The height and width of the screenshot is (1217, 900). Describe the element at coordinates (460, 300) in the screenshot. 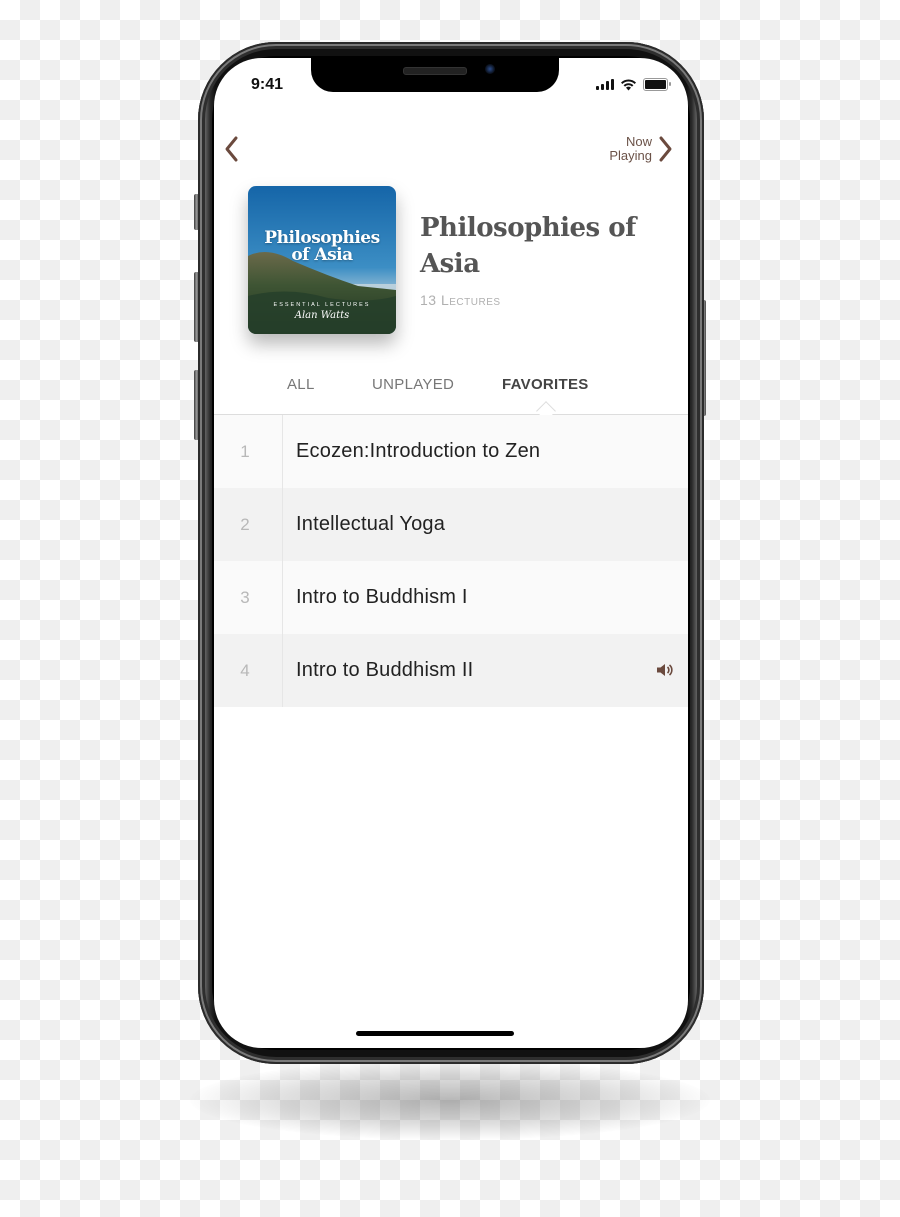

I see `lecture-count: 13 Lectures` at that location.